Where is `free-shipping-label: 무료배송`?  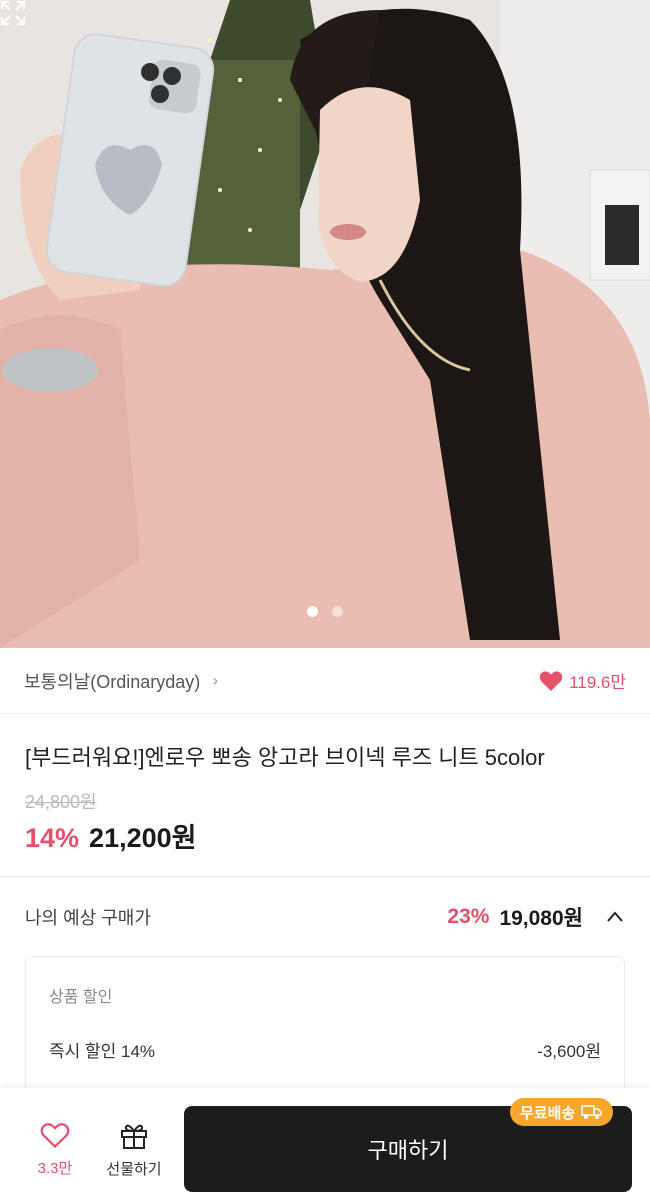 free-shipping-label: 무료배송 is located at coordinates (548, 1113).